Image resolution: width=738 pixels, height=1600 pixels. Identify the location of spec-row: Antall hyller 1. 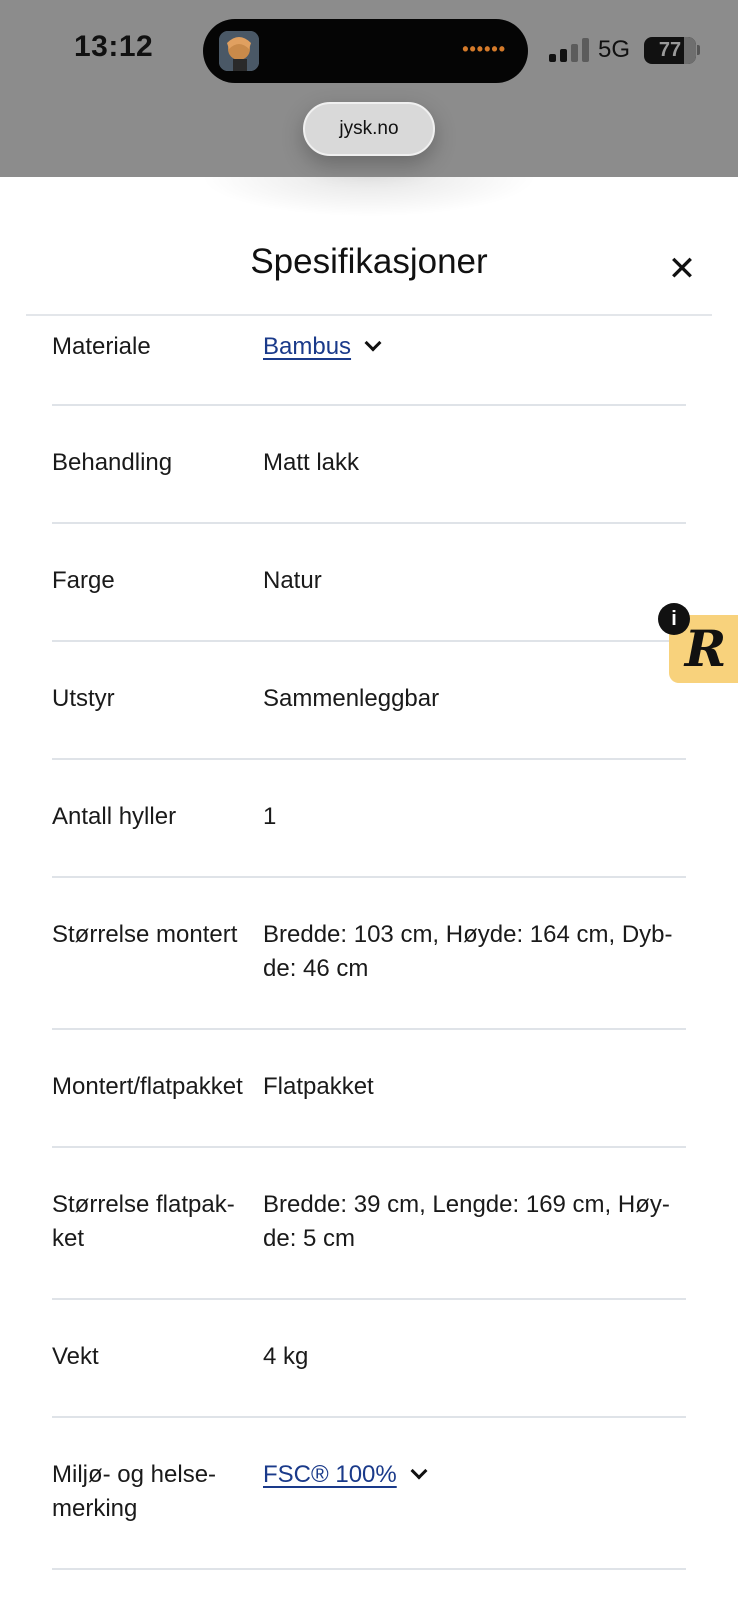
(369, 819).